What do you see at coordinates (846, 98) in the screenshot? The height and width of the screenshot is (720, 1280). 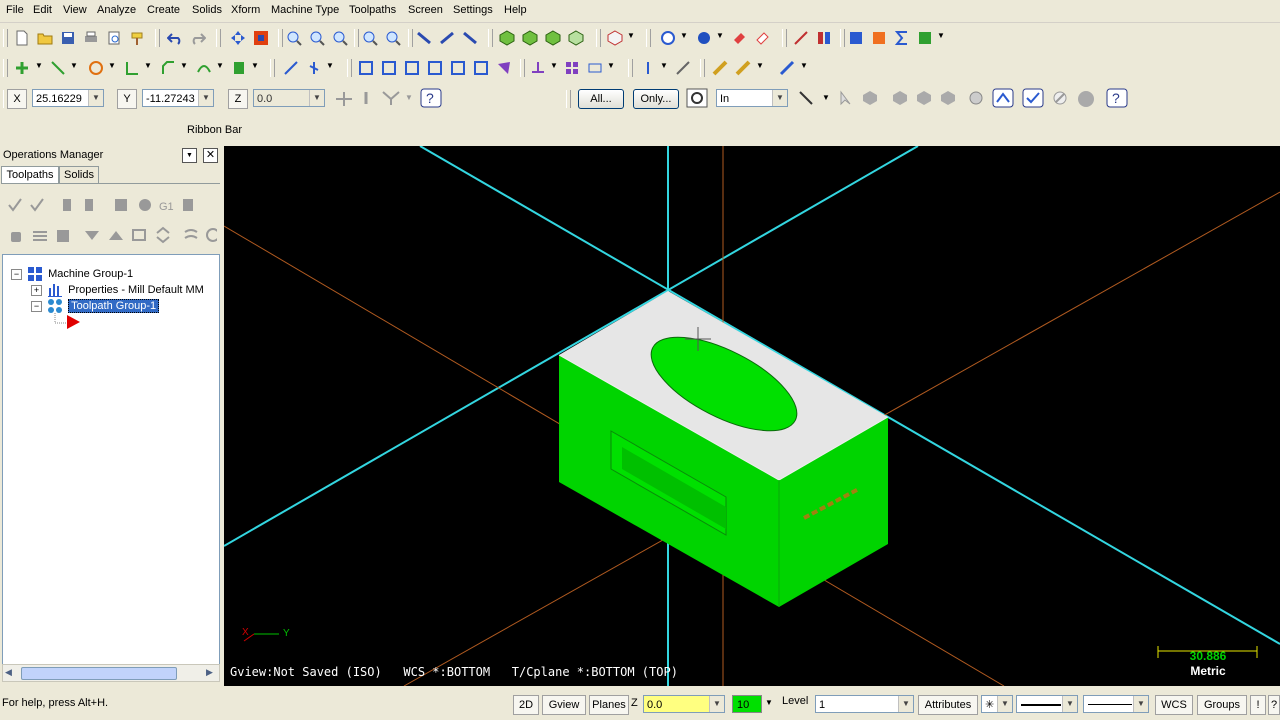 I see `cursor-arrow-icon` at bounding box center [846, 98].